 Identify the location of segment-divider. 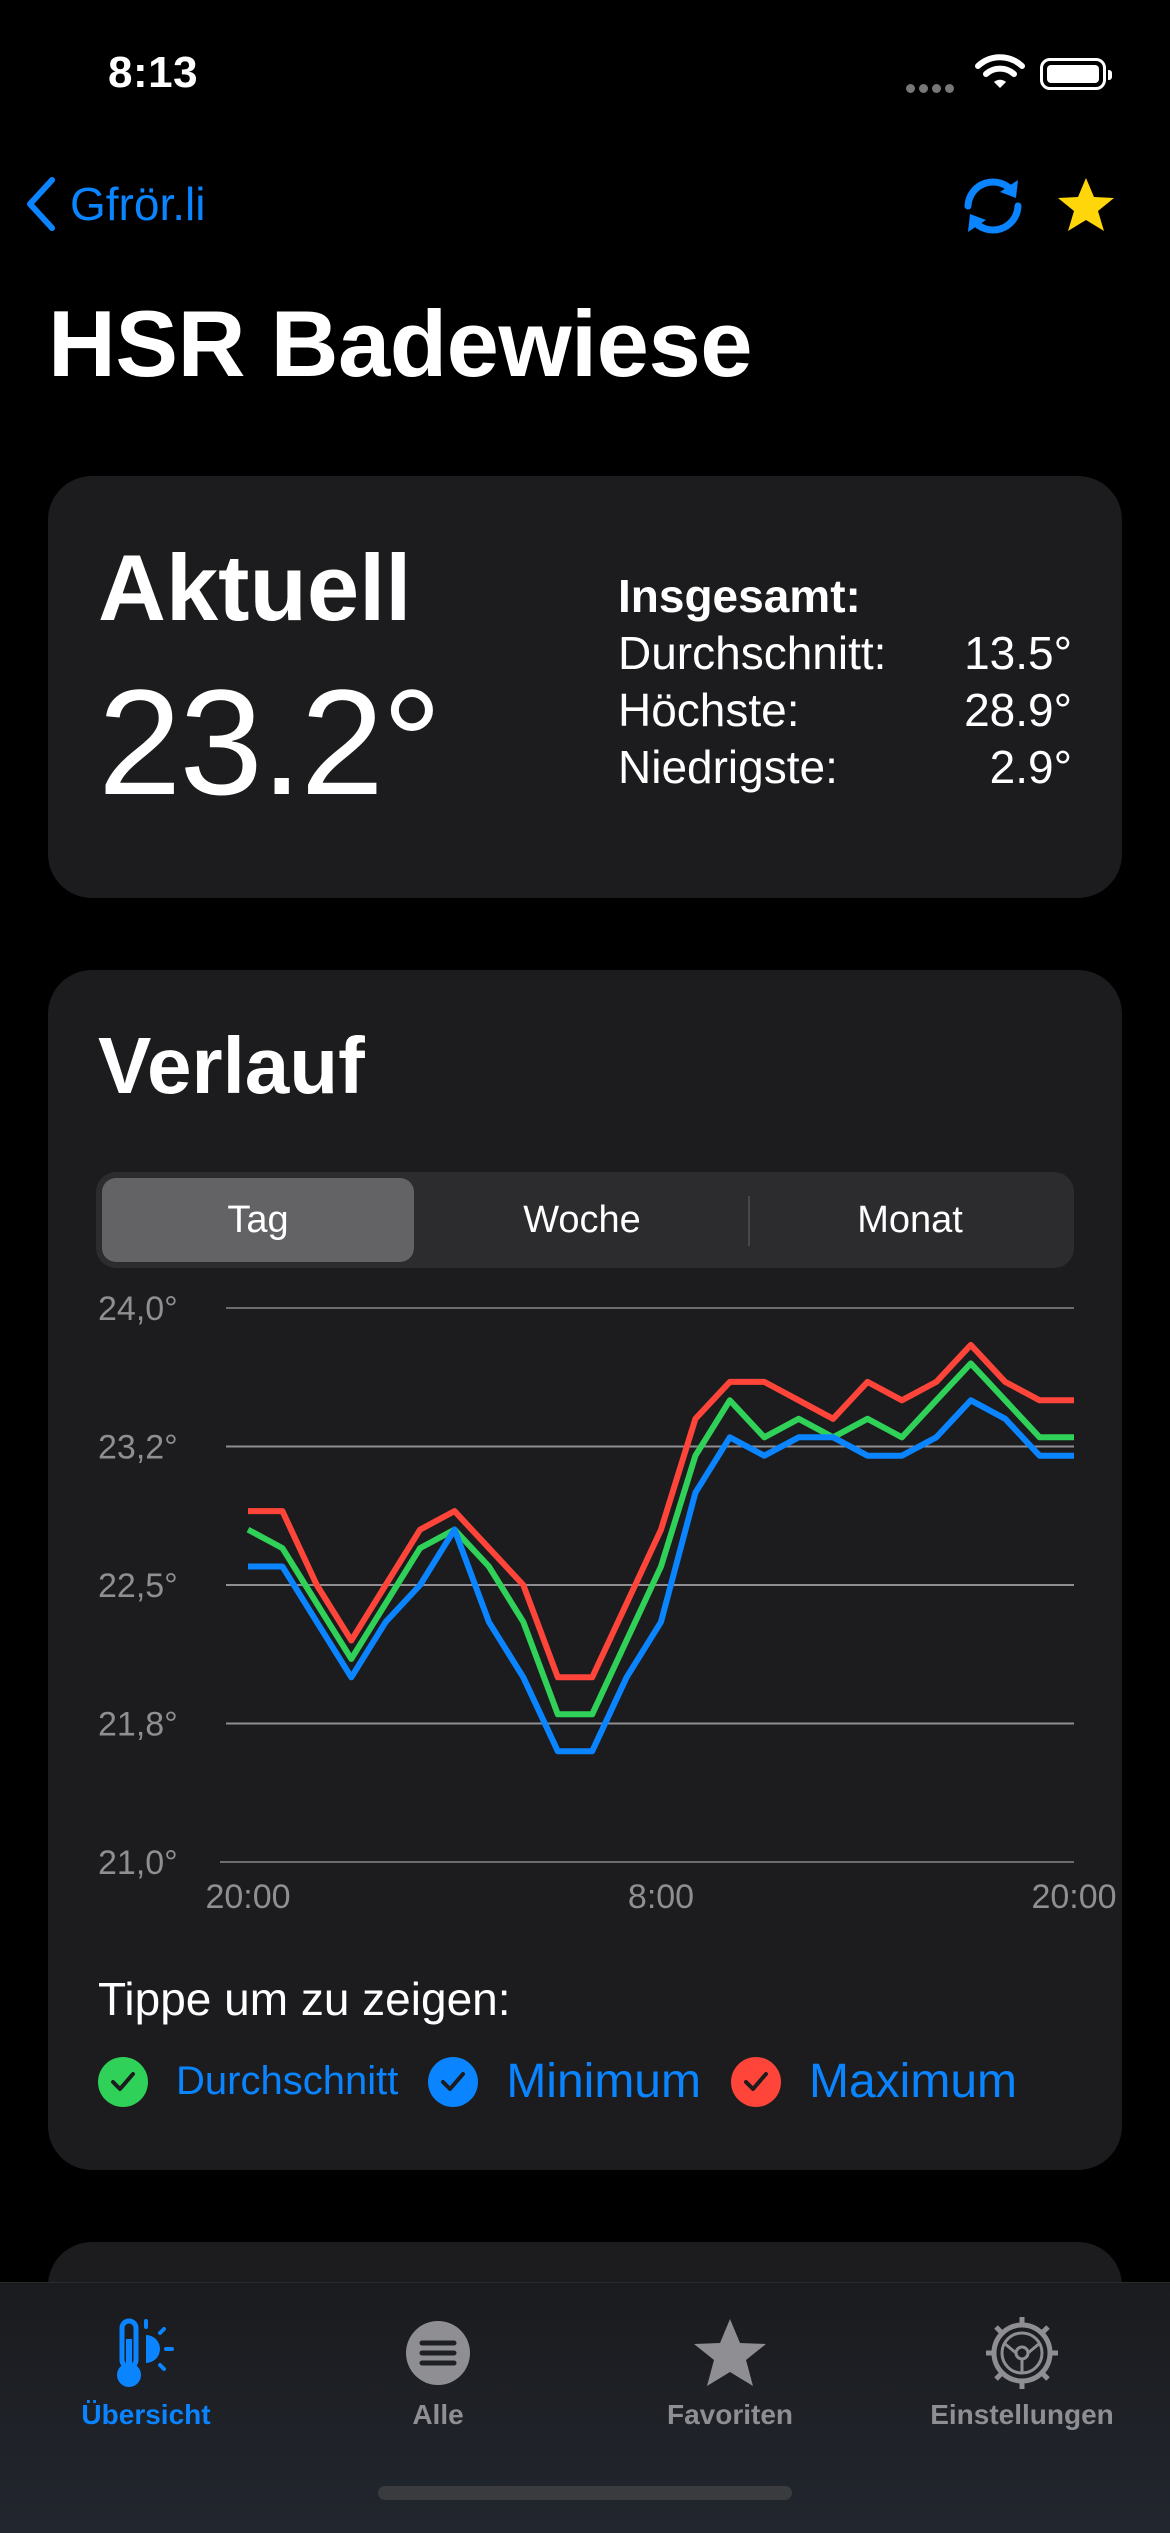
(749, 1221).